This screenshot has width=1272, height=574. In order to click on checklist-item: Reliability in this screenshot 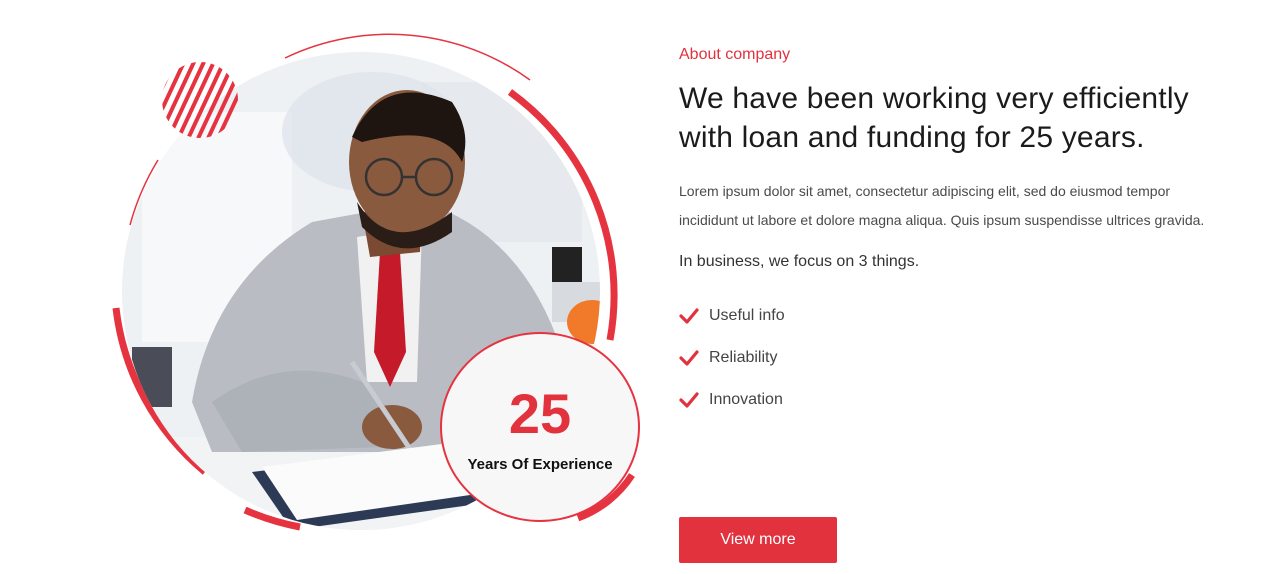, I will do `click(959, 358)`.